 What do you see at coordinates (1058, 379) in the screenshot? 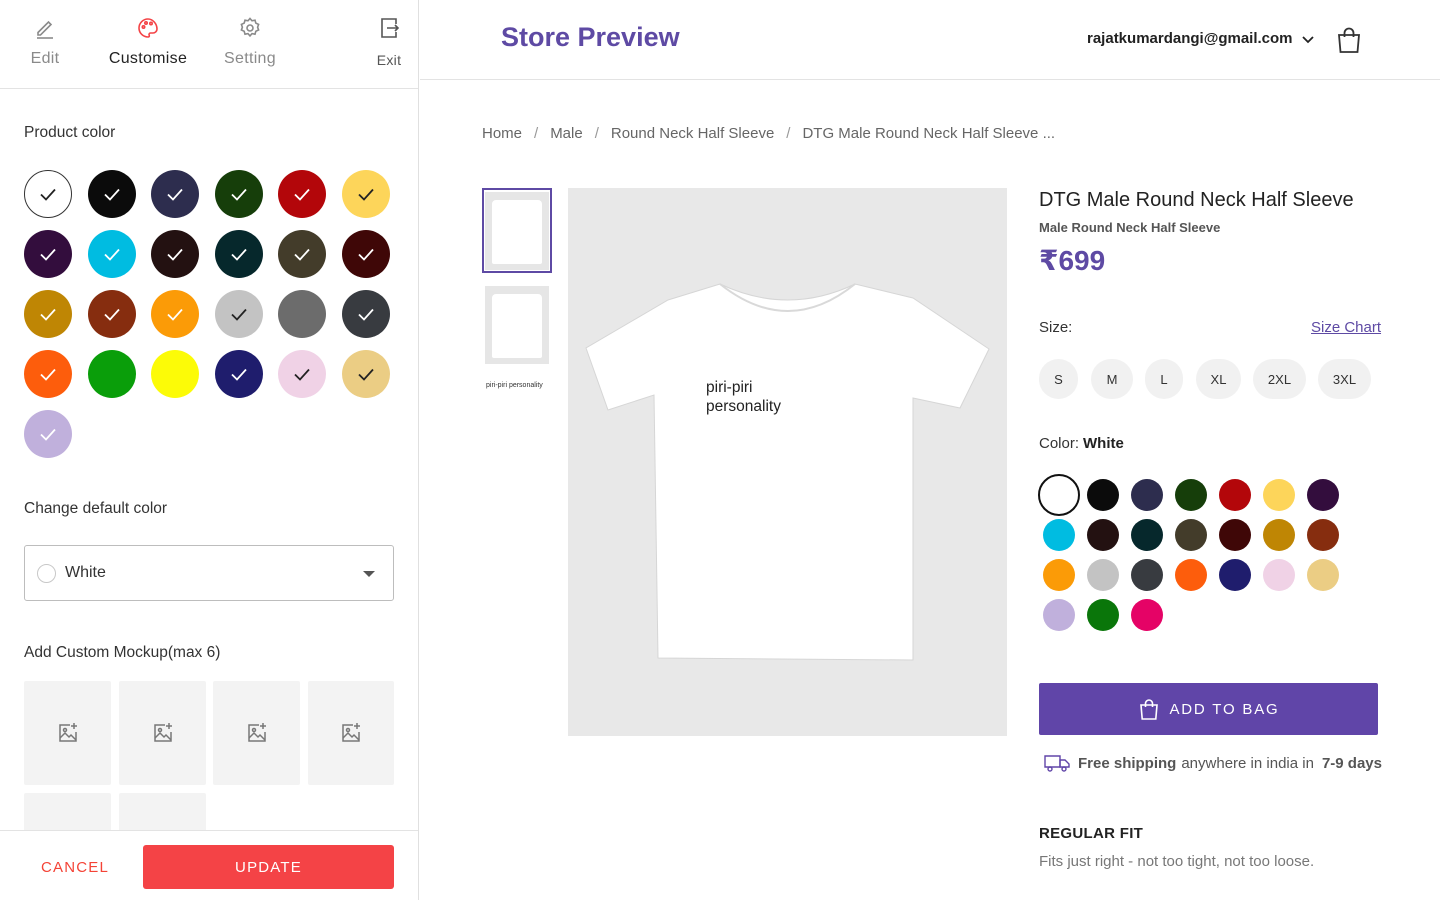
I see `size-option: S` at bounding box center [1058, 379].